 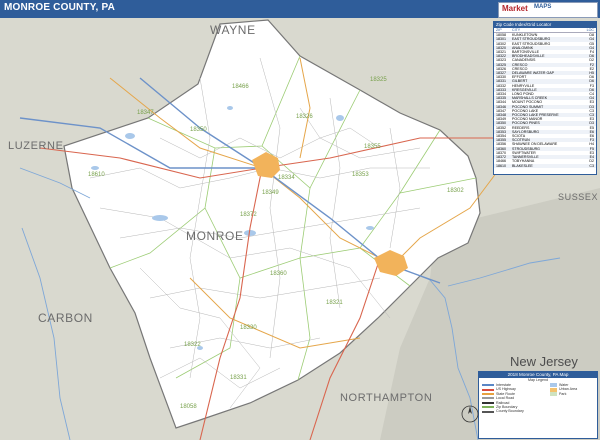 What do you see at coordinates (96, 175) in the screenshot?
I see `zip-label: 18610` at bounding box center [96, 175].